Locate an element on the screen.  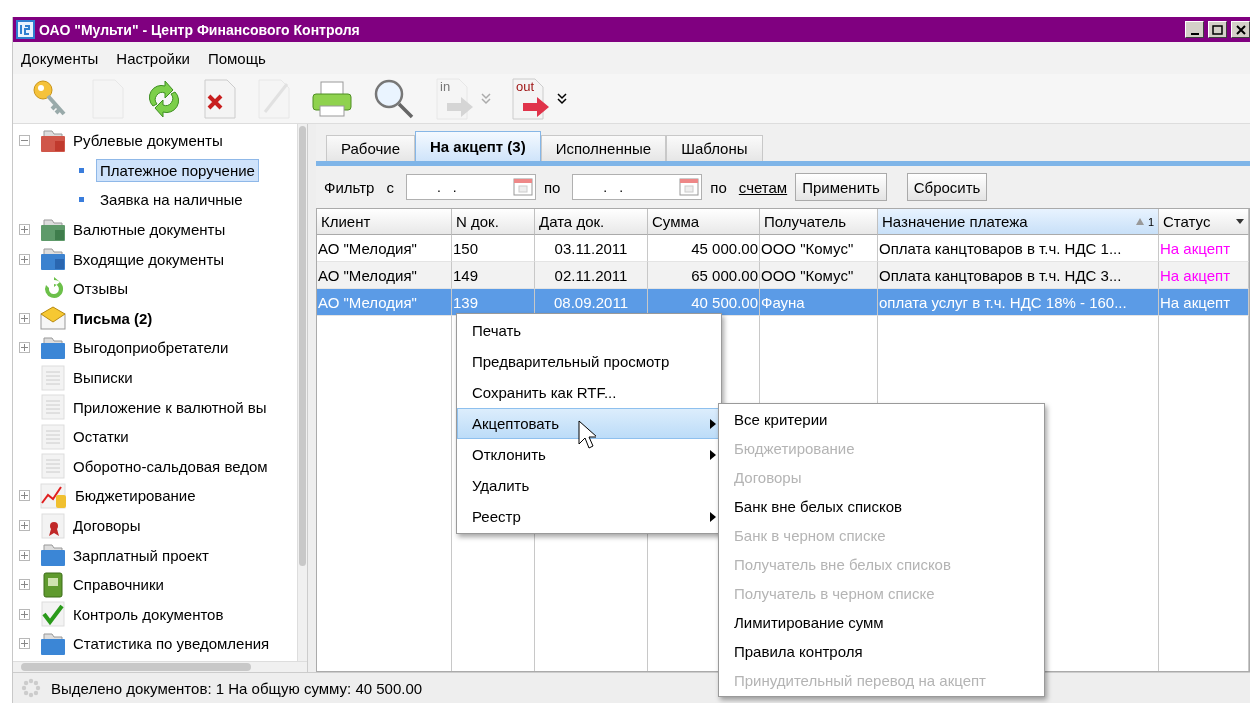
close-icon is located at coordinates (1240, 29).